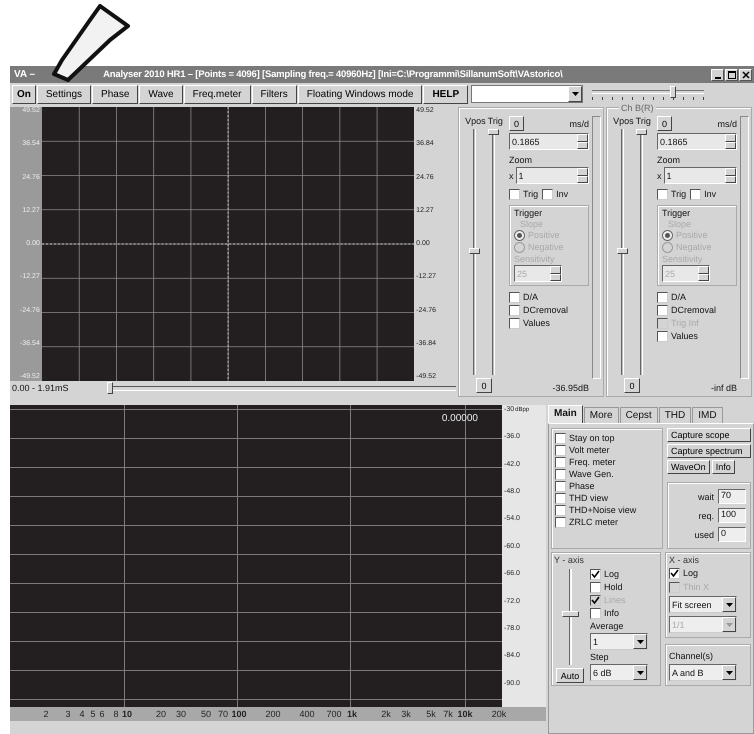 This screenshot has width=754, height=734. I want to click on checkbox: THD+Noise view, so click(607, 510).